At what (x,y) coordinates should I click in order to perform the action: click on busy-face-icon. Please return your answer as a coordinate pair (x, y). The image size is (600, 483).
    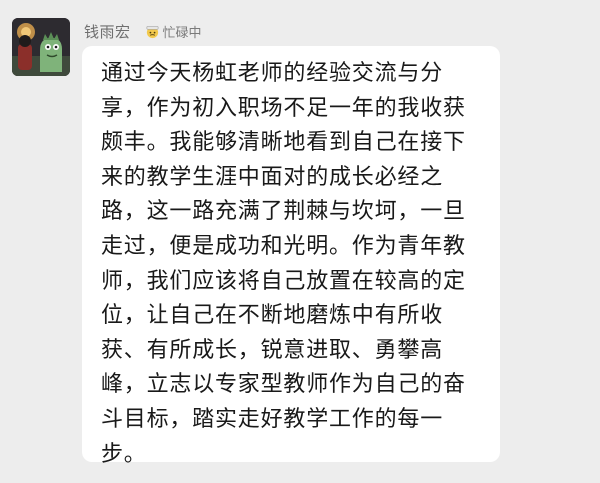
    Looking at the image, I should click on (152, 31).